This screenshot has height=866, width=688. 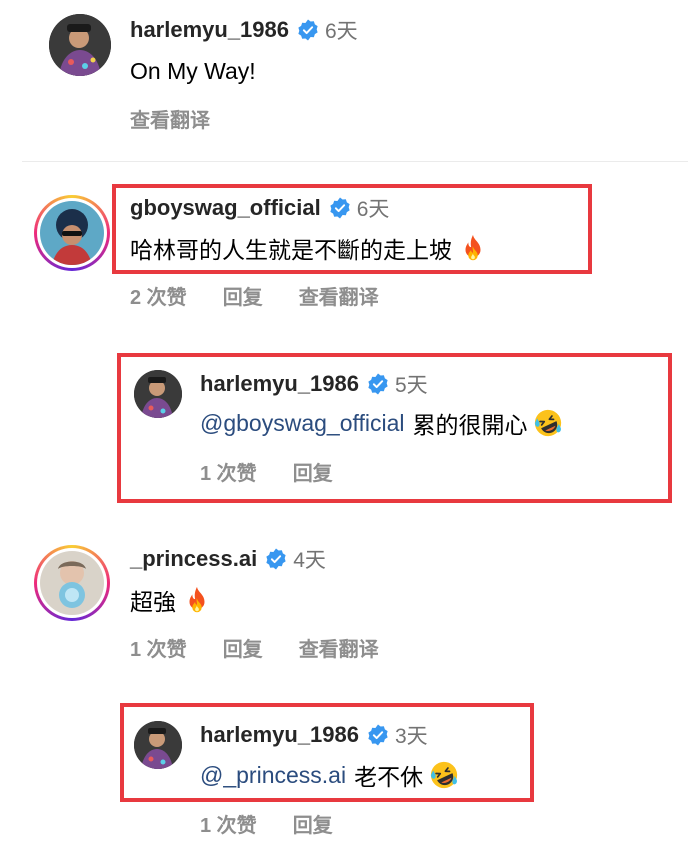 What do you see at coordinates (309, 560) in the screenshot?
I see `comment-time: 4天` at bounding box center [309, 560].